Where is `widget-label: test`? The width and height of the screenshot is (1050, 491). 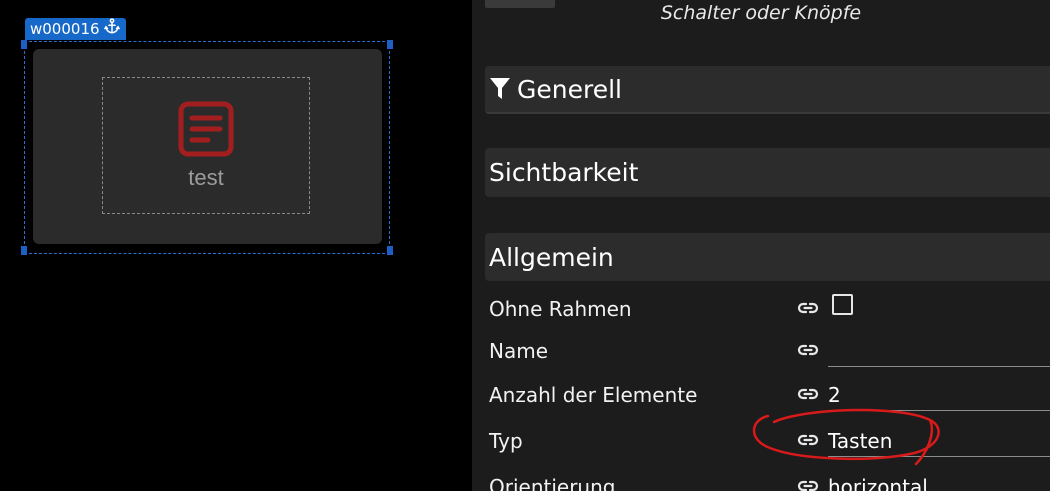
widget-label: test is located at coordinates (206, 177).